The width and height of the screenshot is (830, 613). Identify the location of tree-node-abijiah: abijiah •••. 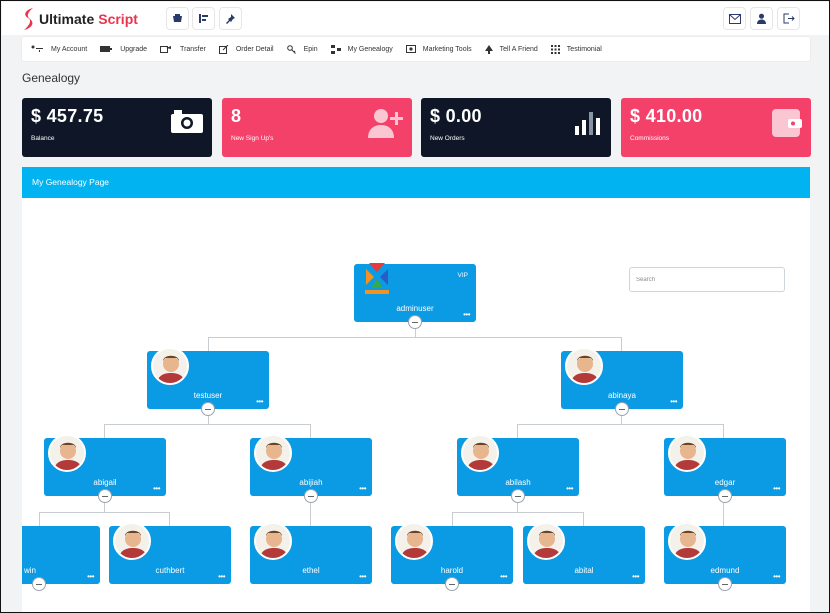
(311, 468).